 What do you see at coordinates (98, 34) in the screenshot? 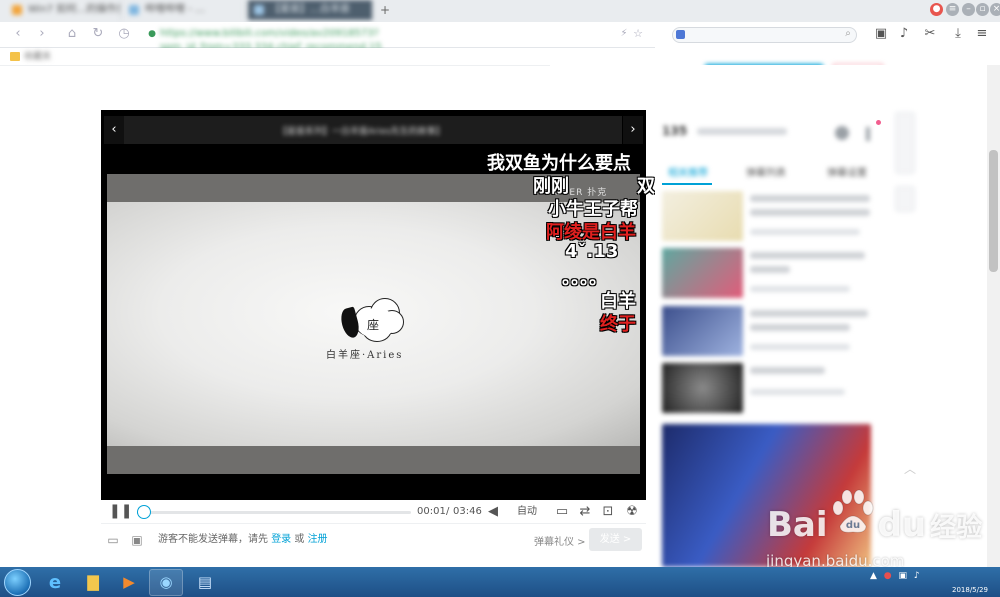
I see `reload-icon: ↻` at bounding box center [98, 34].